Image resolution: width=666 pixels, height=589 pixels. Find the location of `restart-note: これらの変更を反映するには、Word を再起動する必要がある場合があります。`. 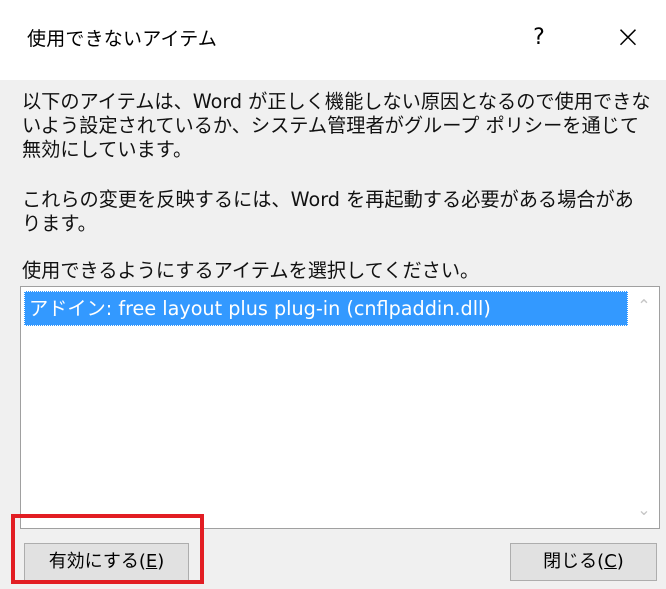

restart-note: これらの変更を反映するには、Word を再起動する必要がある場合があります。 is located at coordinates (328, 211).